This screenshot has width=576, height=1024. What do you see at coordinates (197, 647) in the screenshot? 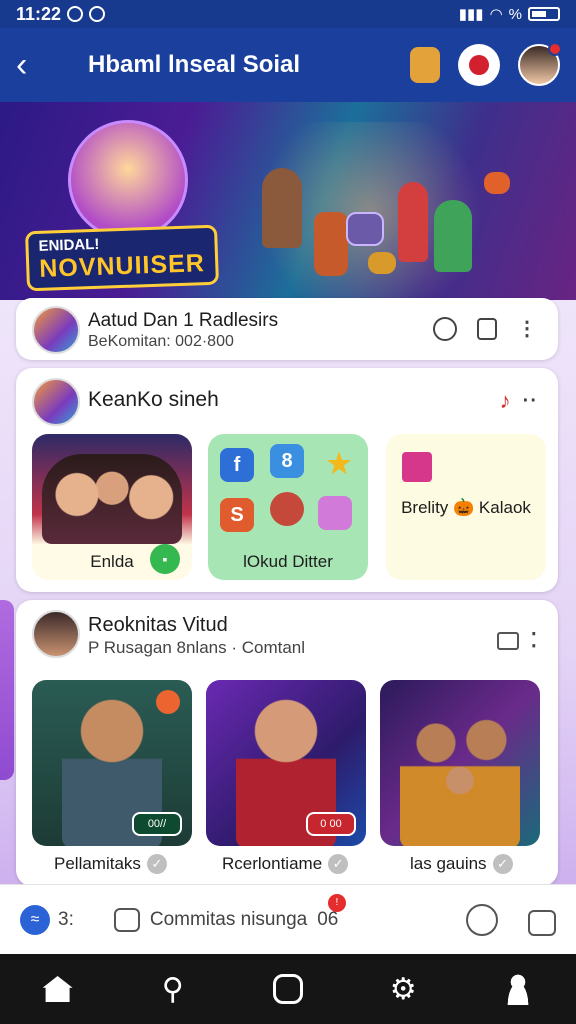
I see `feed-subtitle: P Rusagan 8nlans · Comtanl` at bounding box center [197, 647].